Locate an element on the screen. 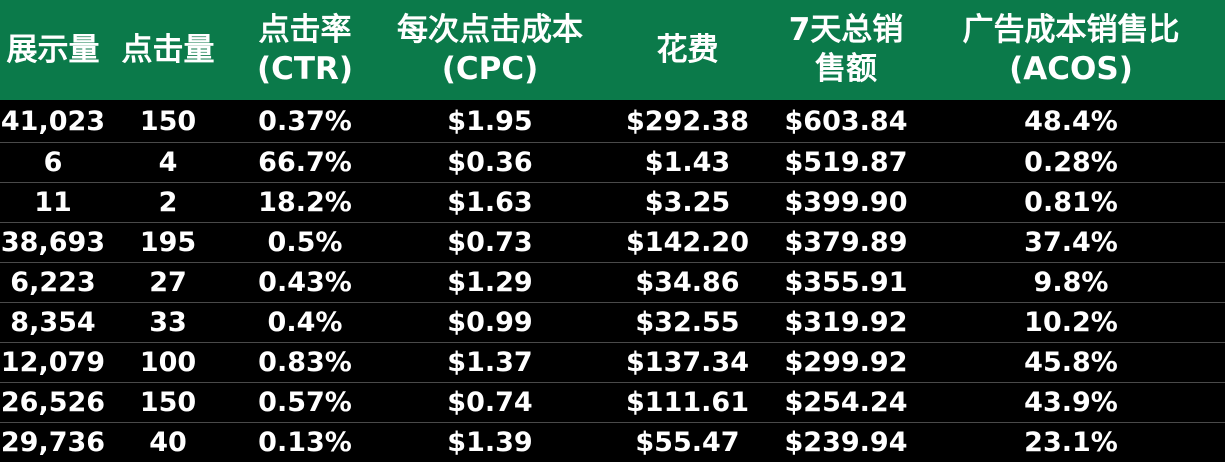  table-cell: $32.55 is located at coordinates (687, 322).